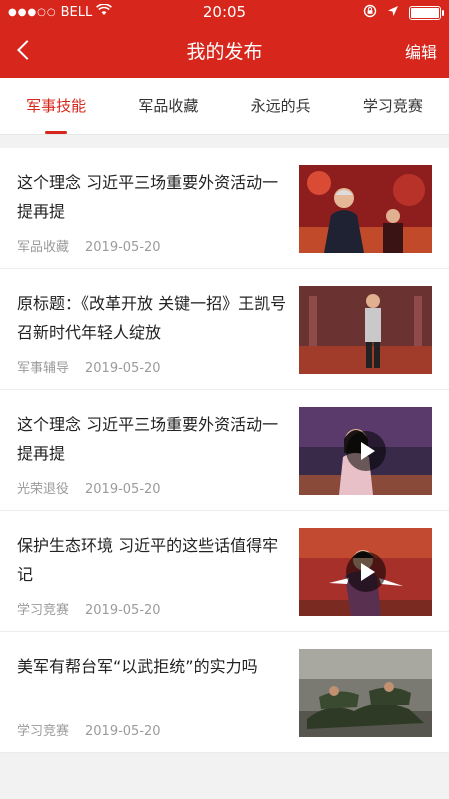 The width and height of the screenshot is (449, 799). I want to click on tab-military-skills: 军事技能, so click(56, 106).